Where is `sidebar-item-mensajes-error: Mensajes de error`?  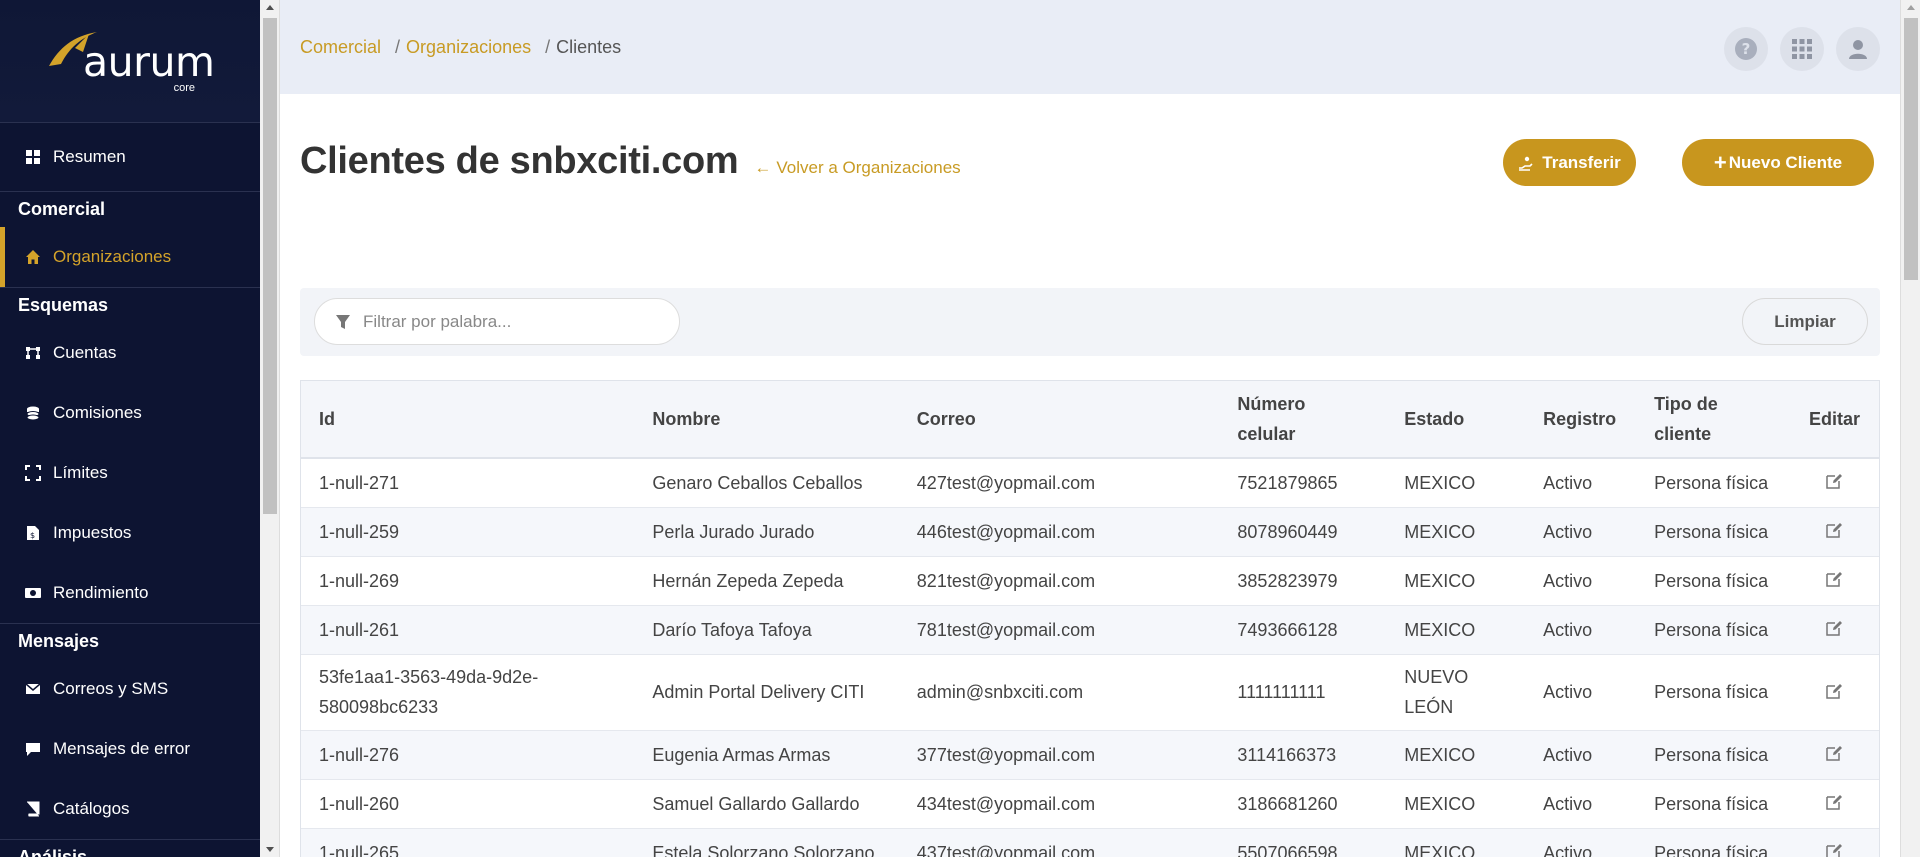 sidebar-item-mensajes-error: Mensajes de error is located at coordinates (130, 749).